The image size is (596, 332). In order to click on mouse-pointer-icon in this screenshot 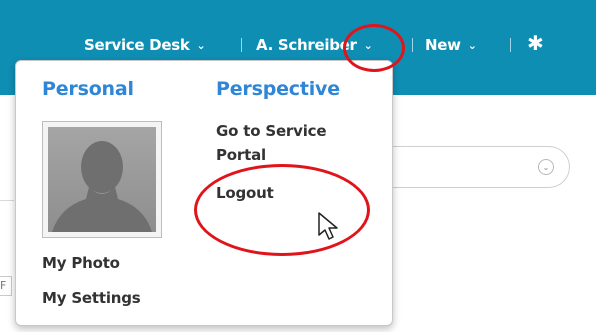, I will do `click(328, 226)`.